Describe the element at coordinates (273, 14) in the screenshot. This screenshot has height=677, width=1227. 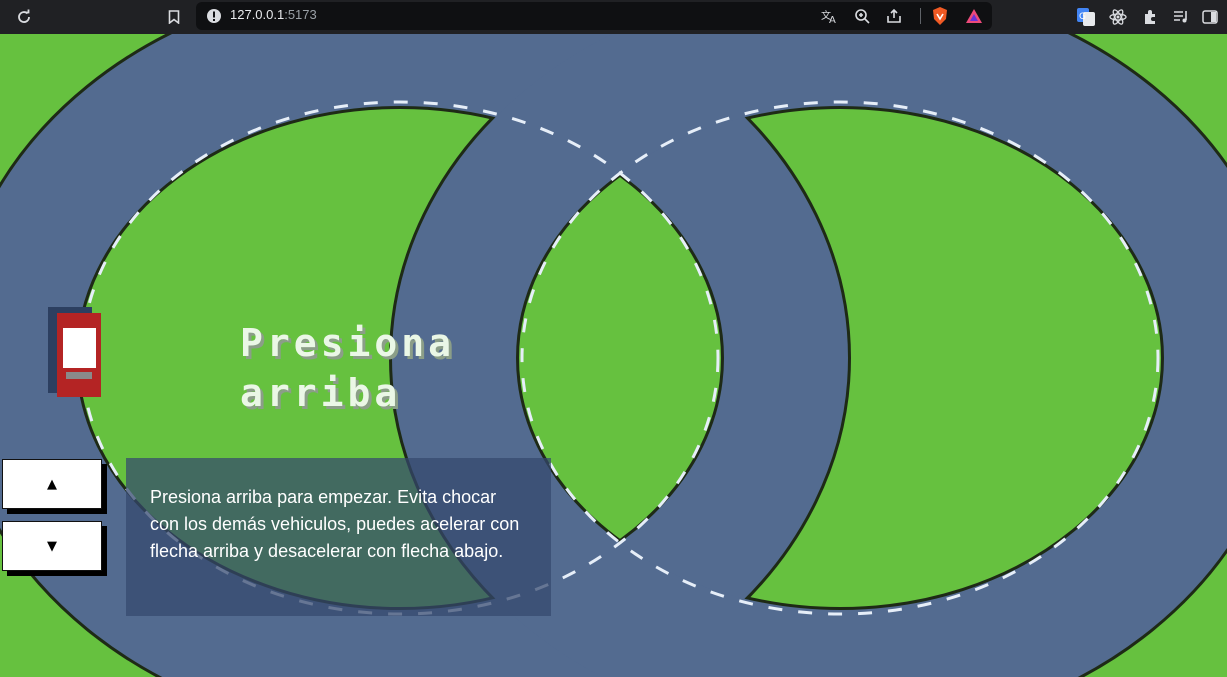
I see `url-text: 127.0.0.1:5173` at that location.